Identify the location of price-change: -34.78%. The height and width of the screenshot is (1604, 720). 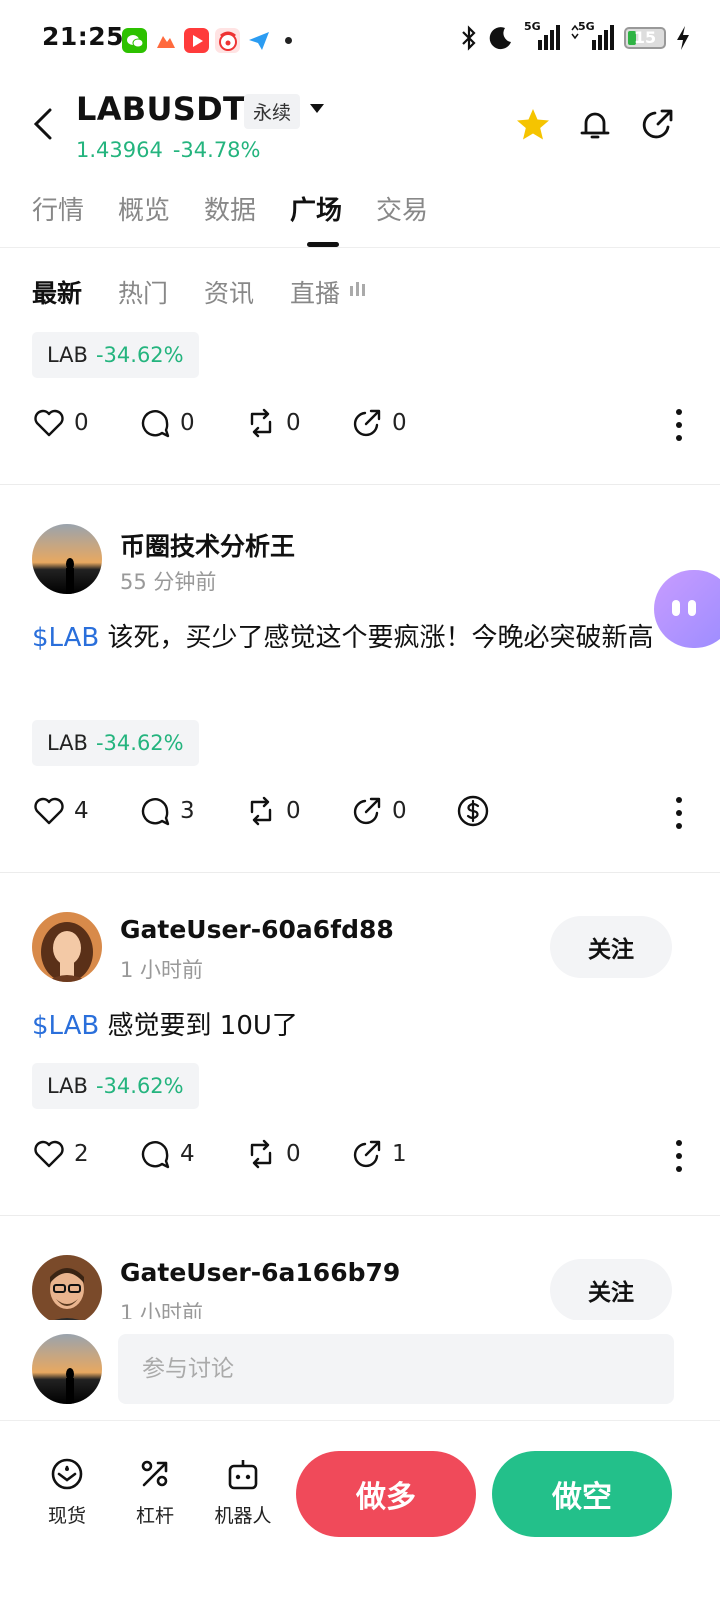
(216, 150).